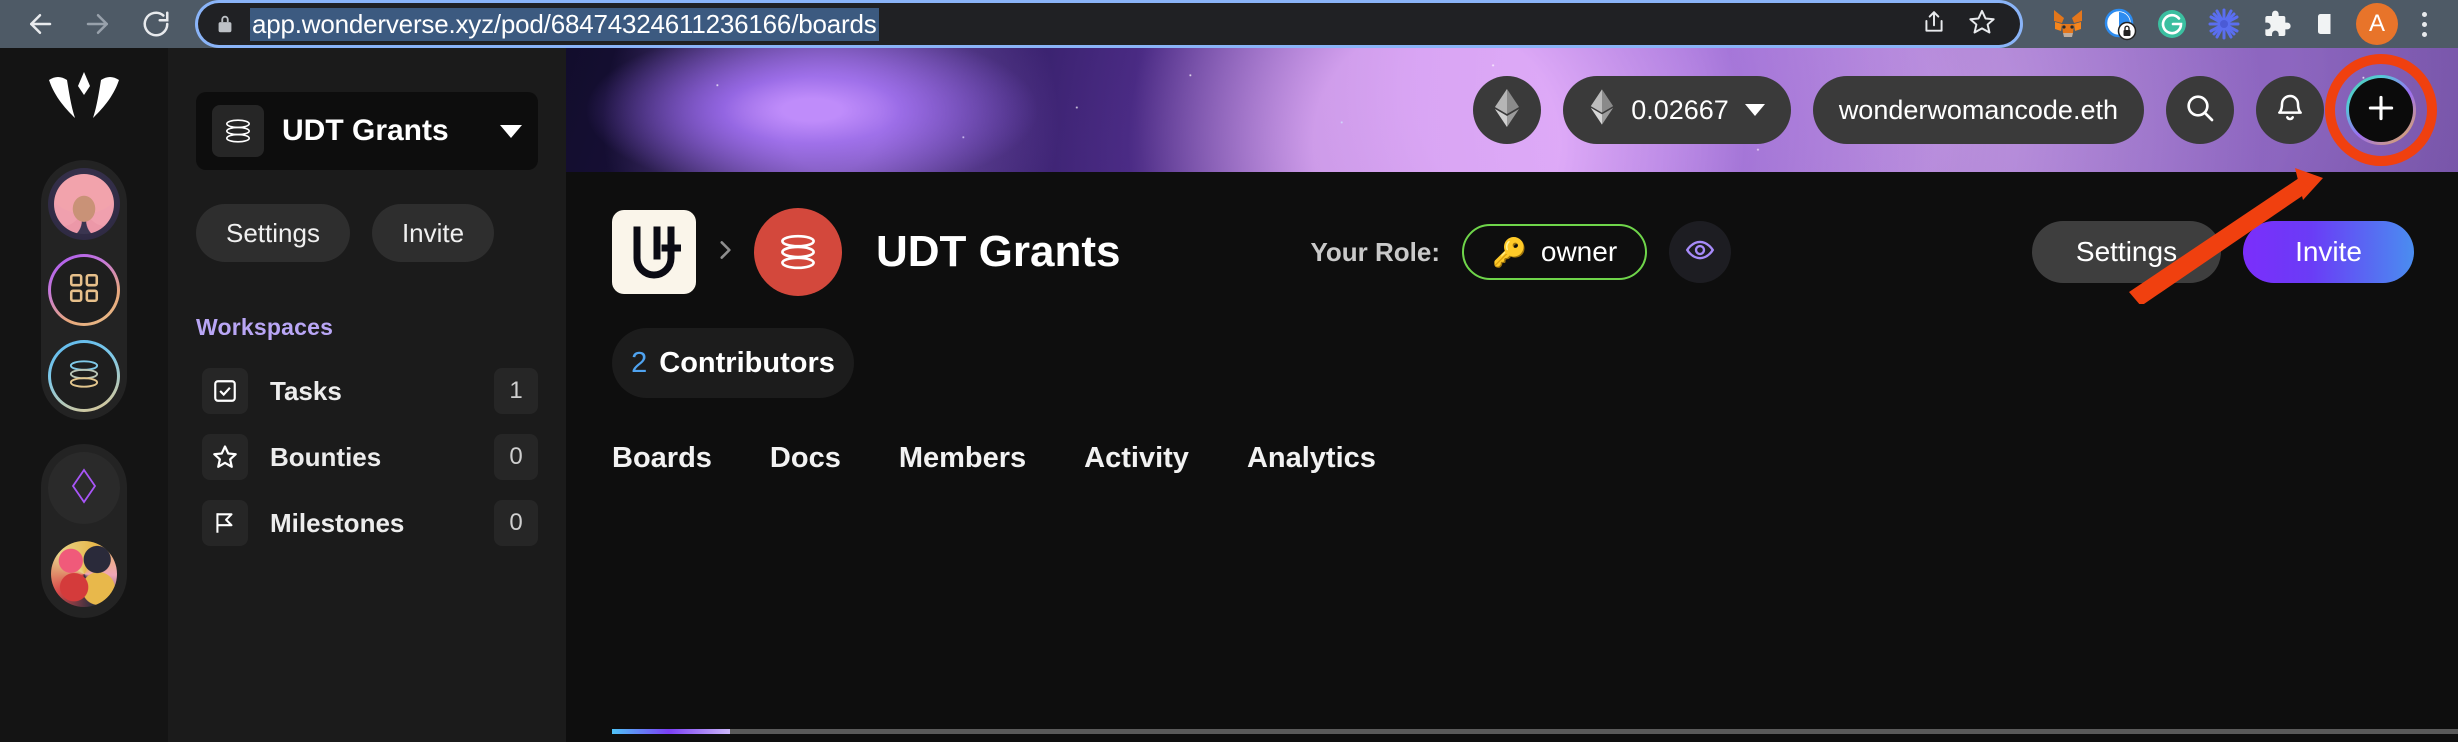 The width and height of the screenshot is (2458, 742). I want to click on search-icon, so click(2200, 110).